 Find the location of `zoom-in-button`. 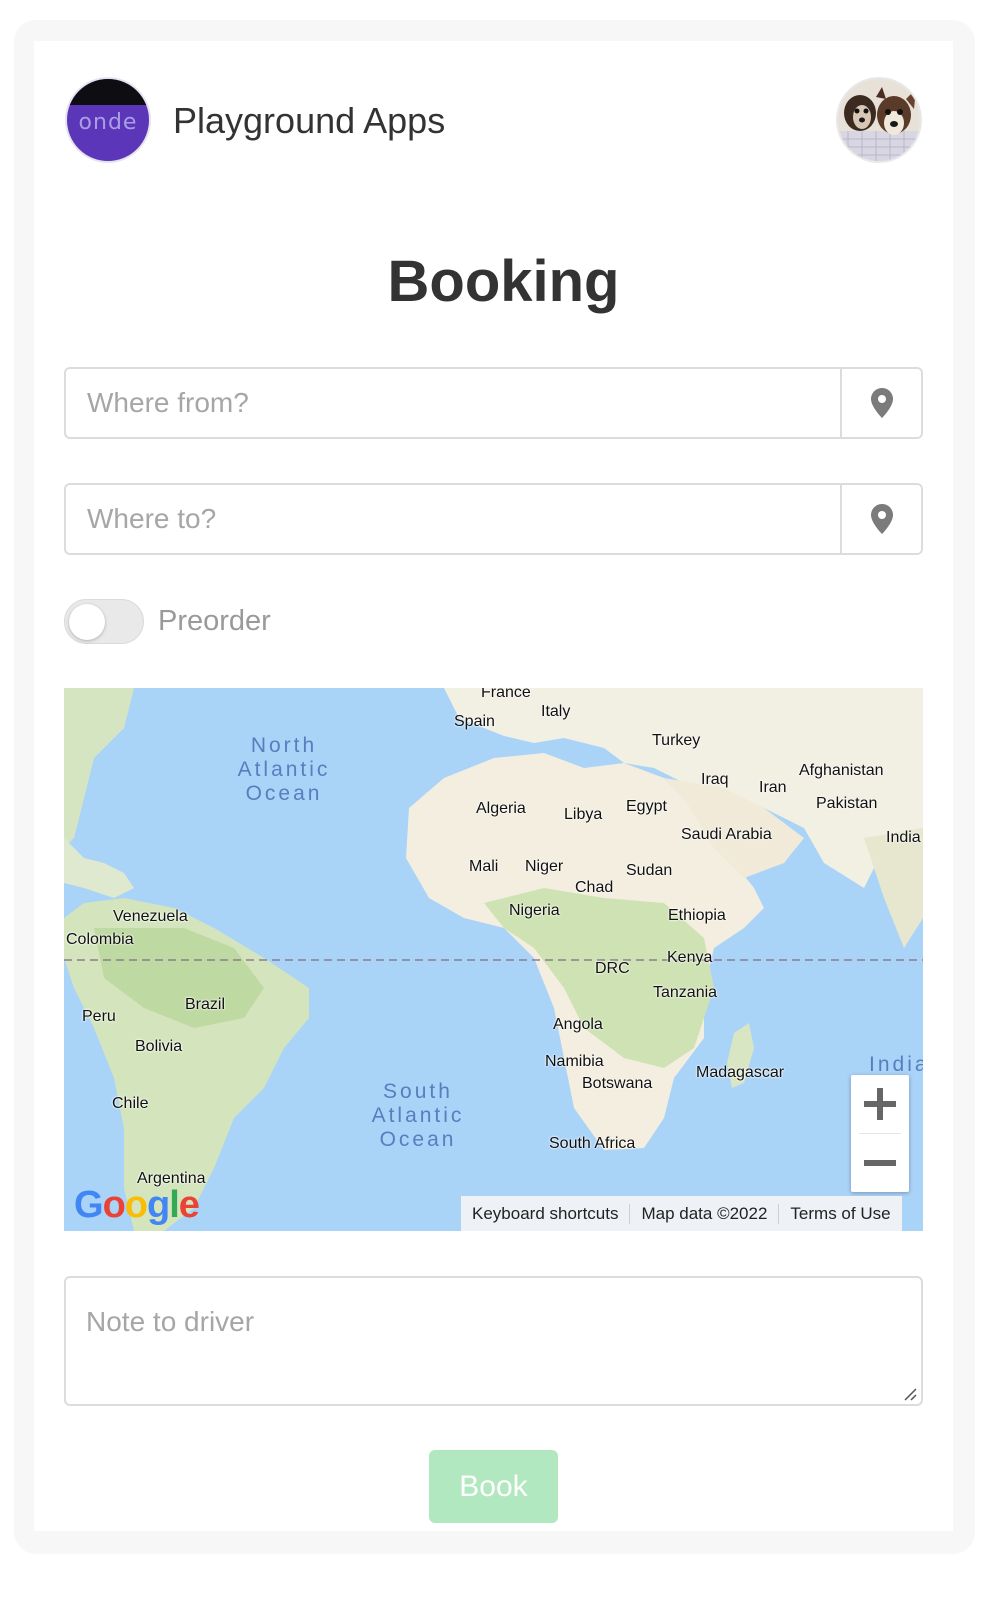

zoom-in-button is located at coordinates (880, 1104).